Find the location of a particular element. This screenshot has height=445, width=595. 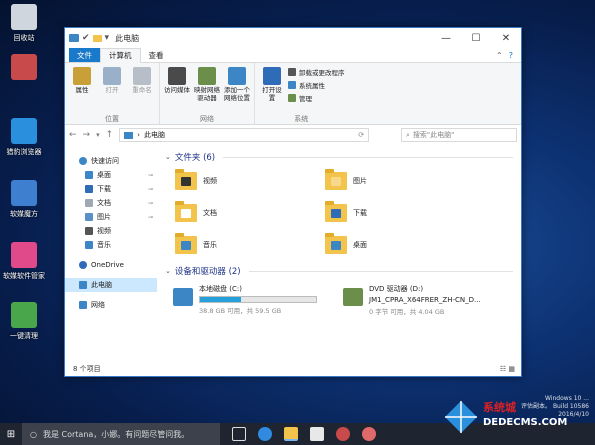

system-command-label: 卸载或更改程序 is located at coordinates (322, 73).